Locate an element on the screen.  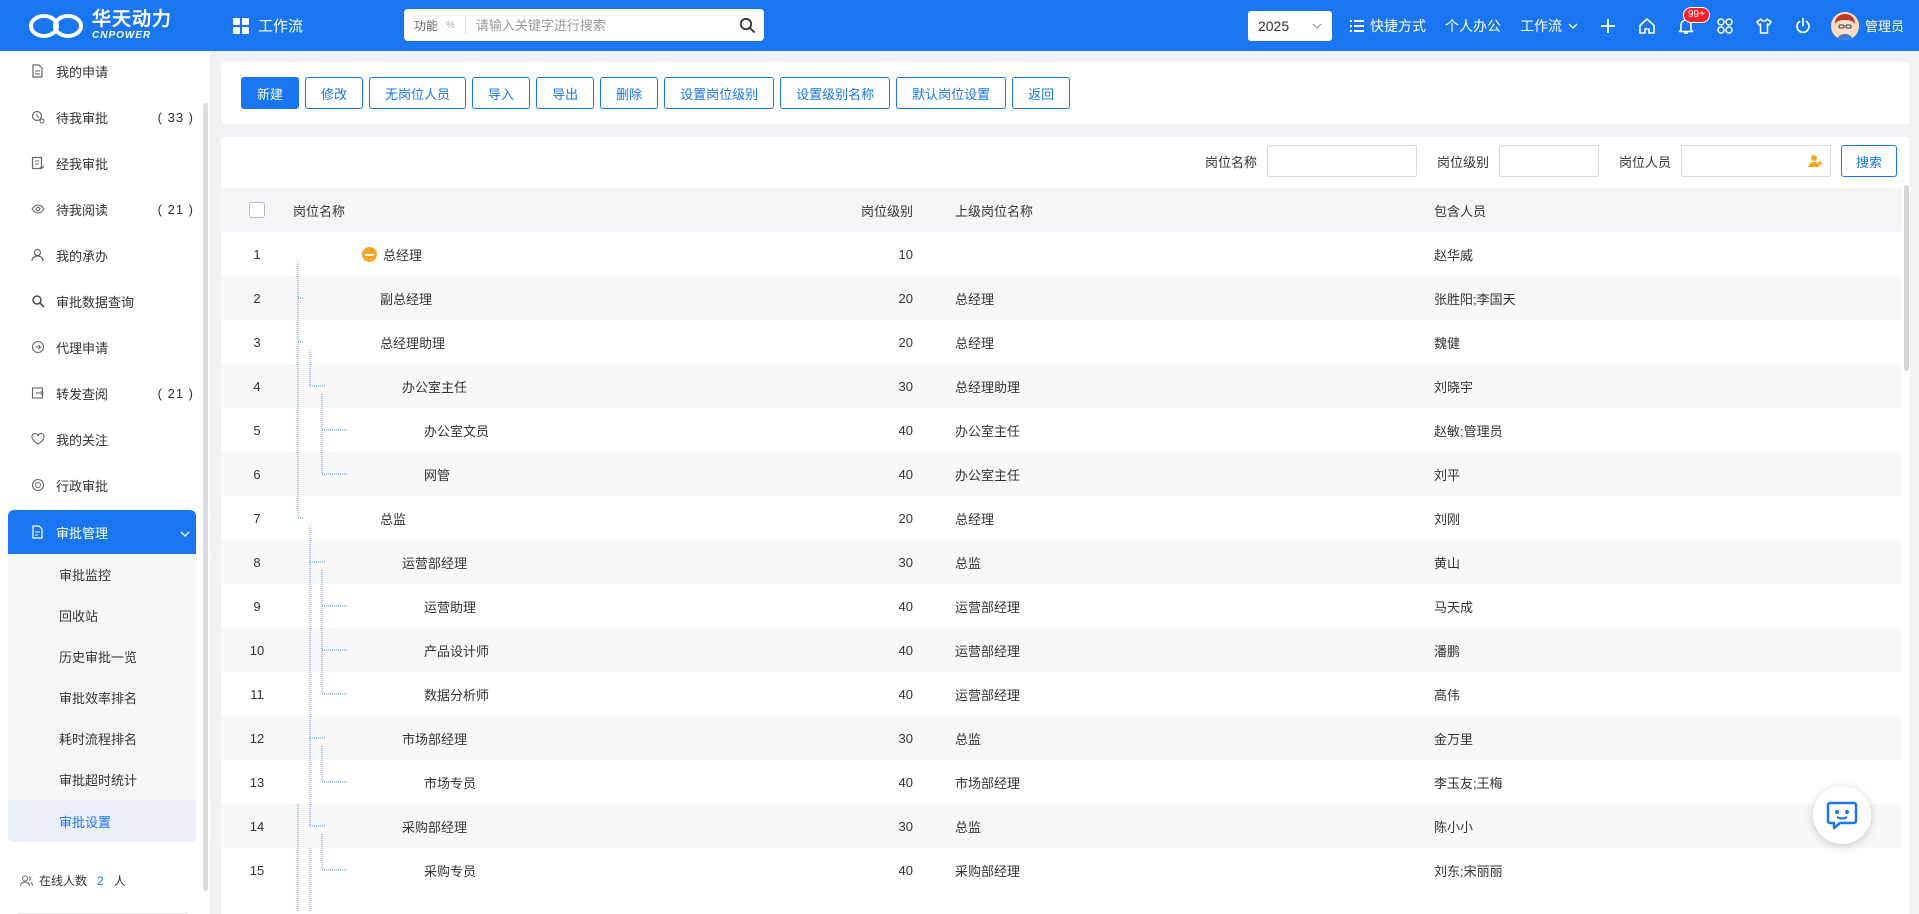
position-level: 30 is located at coordinates (905, 826).